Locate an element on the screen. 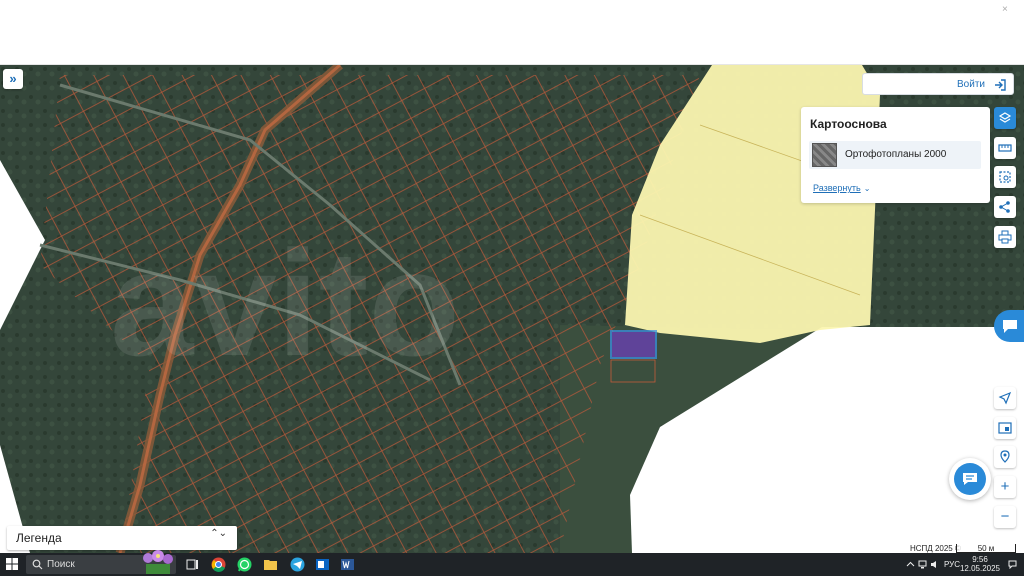 The image size is (1024, 576). clock: 9:56 12.05.2025 is located at coordinates (980, 564).